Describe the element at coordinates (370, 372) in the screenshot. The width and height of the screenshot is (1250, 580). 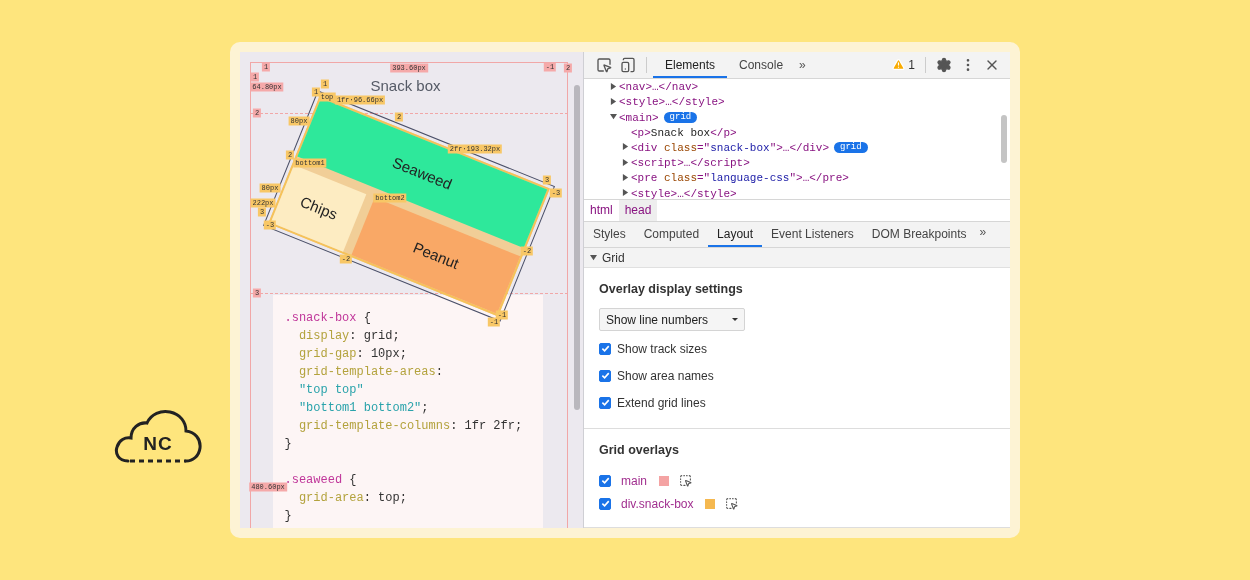
I see `code-line: grid-template-areas:` at that location.